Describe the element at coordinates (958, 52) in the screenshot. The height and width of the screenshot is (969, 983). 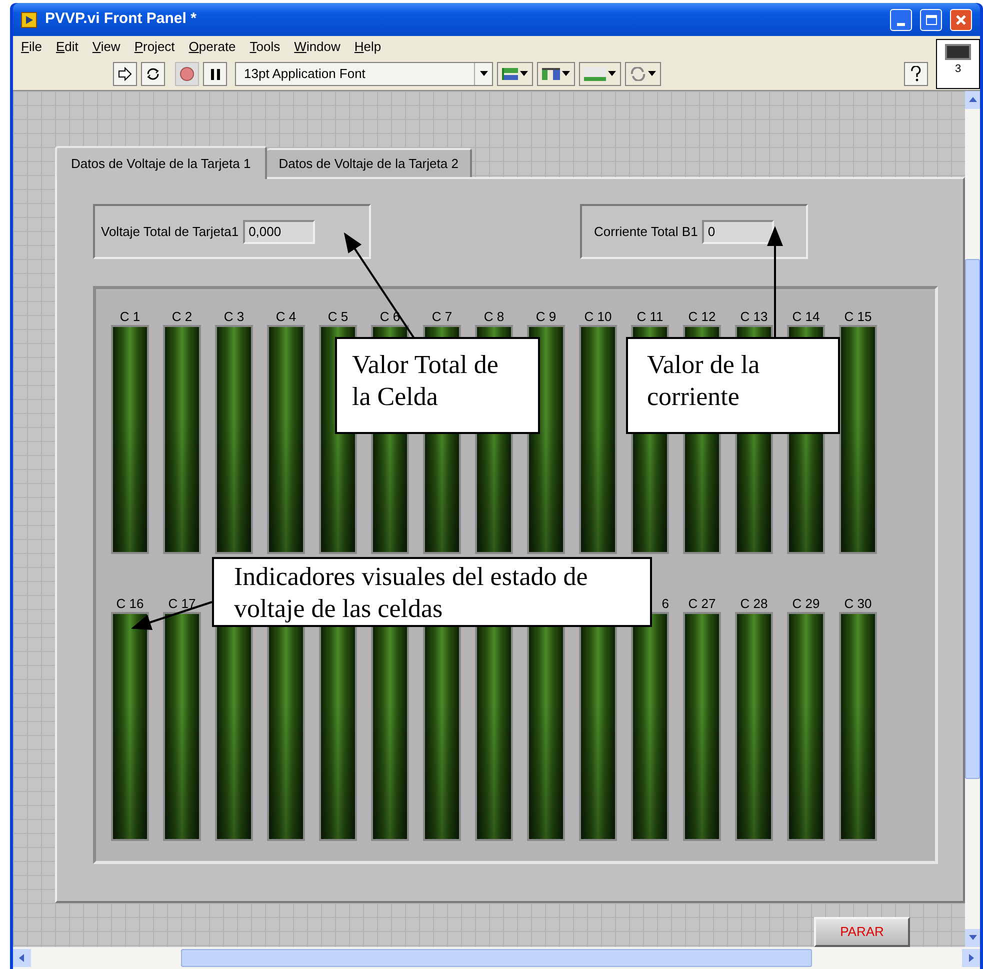
I see `monitor-icon` at that location.